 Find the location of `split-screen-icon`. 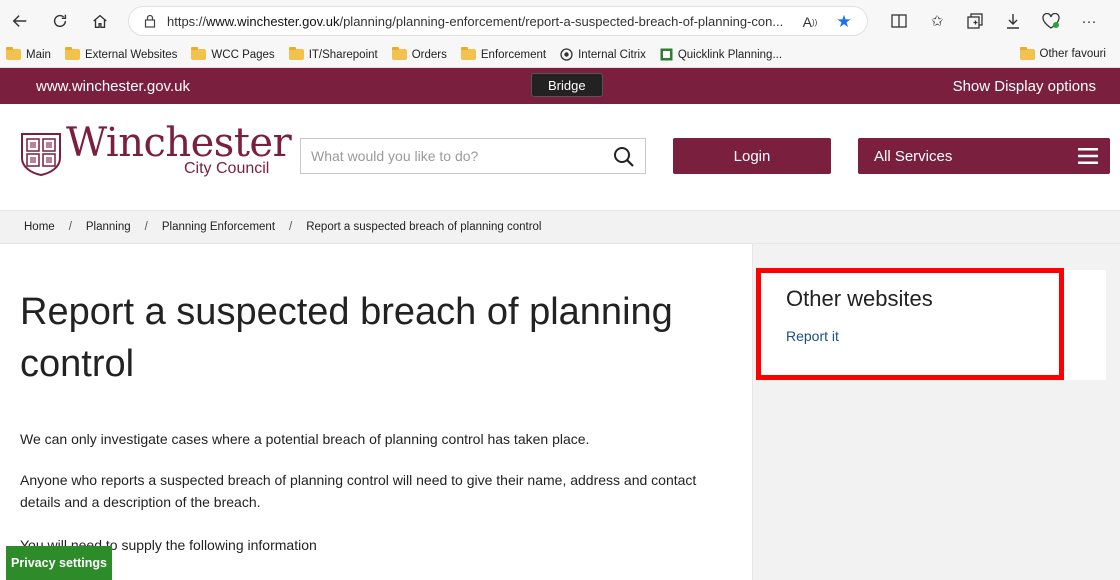

split-screen-icon is located at coordinates (899, 21).